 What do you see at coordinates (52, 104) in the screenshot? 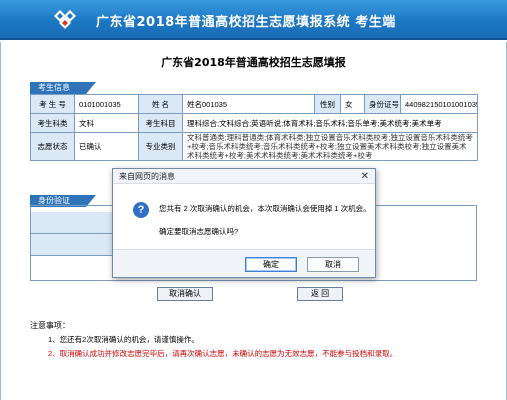
I see `exam-no-label: 考 生 号` at bounding box center [52, 104].